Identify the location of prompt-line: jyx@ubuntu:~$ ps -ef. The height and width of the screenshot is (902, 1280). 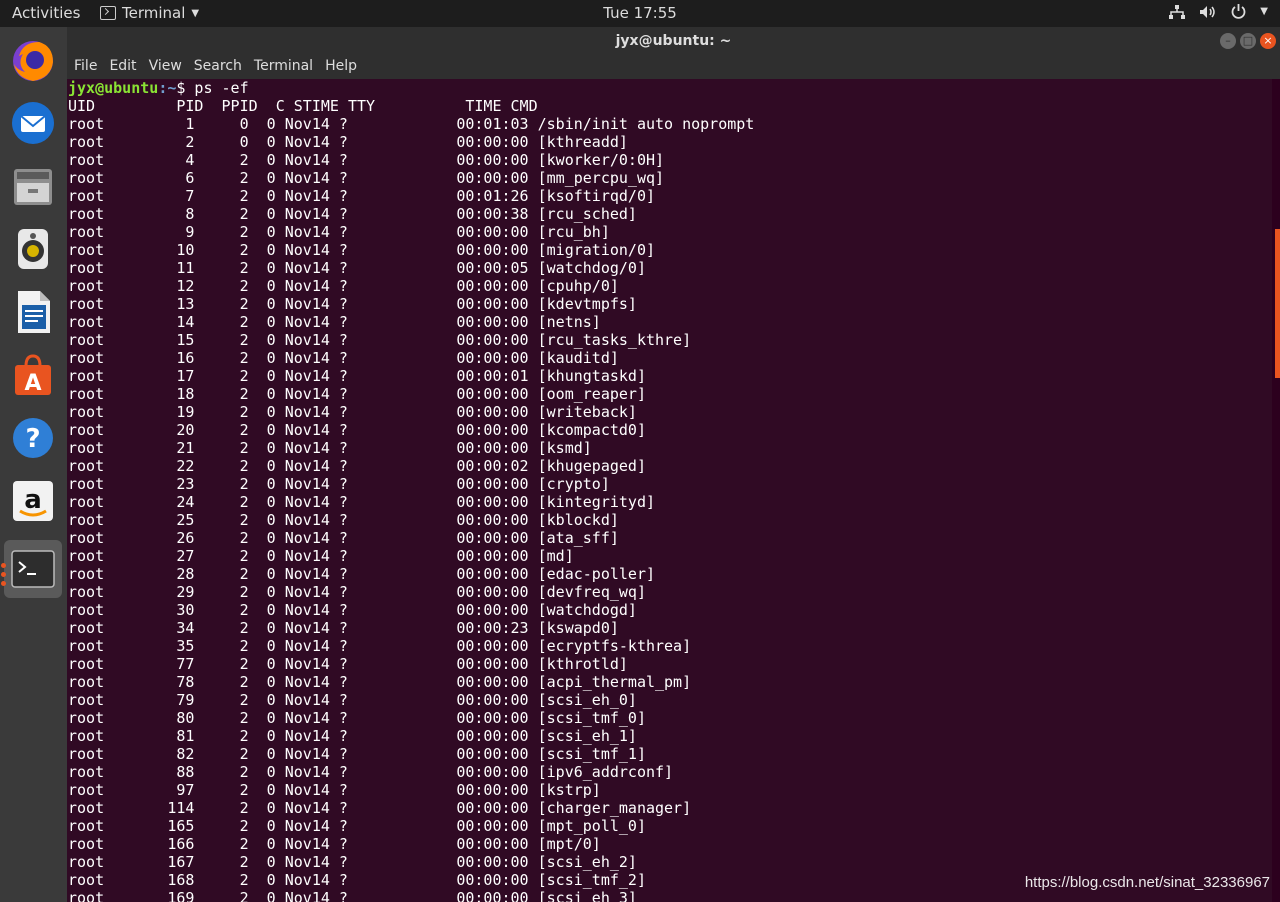
(158, 88).